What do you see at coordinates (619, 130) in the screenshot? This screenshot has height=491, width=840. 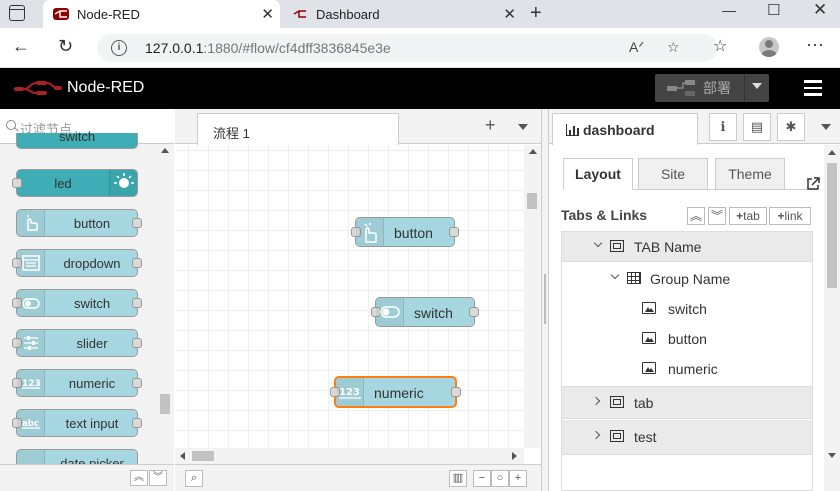 I see `sidebar-tab-label: dashboard` at bounding box center [619, 130].